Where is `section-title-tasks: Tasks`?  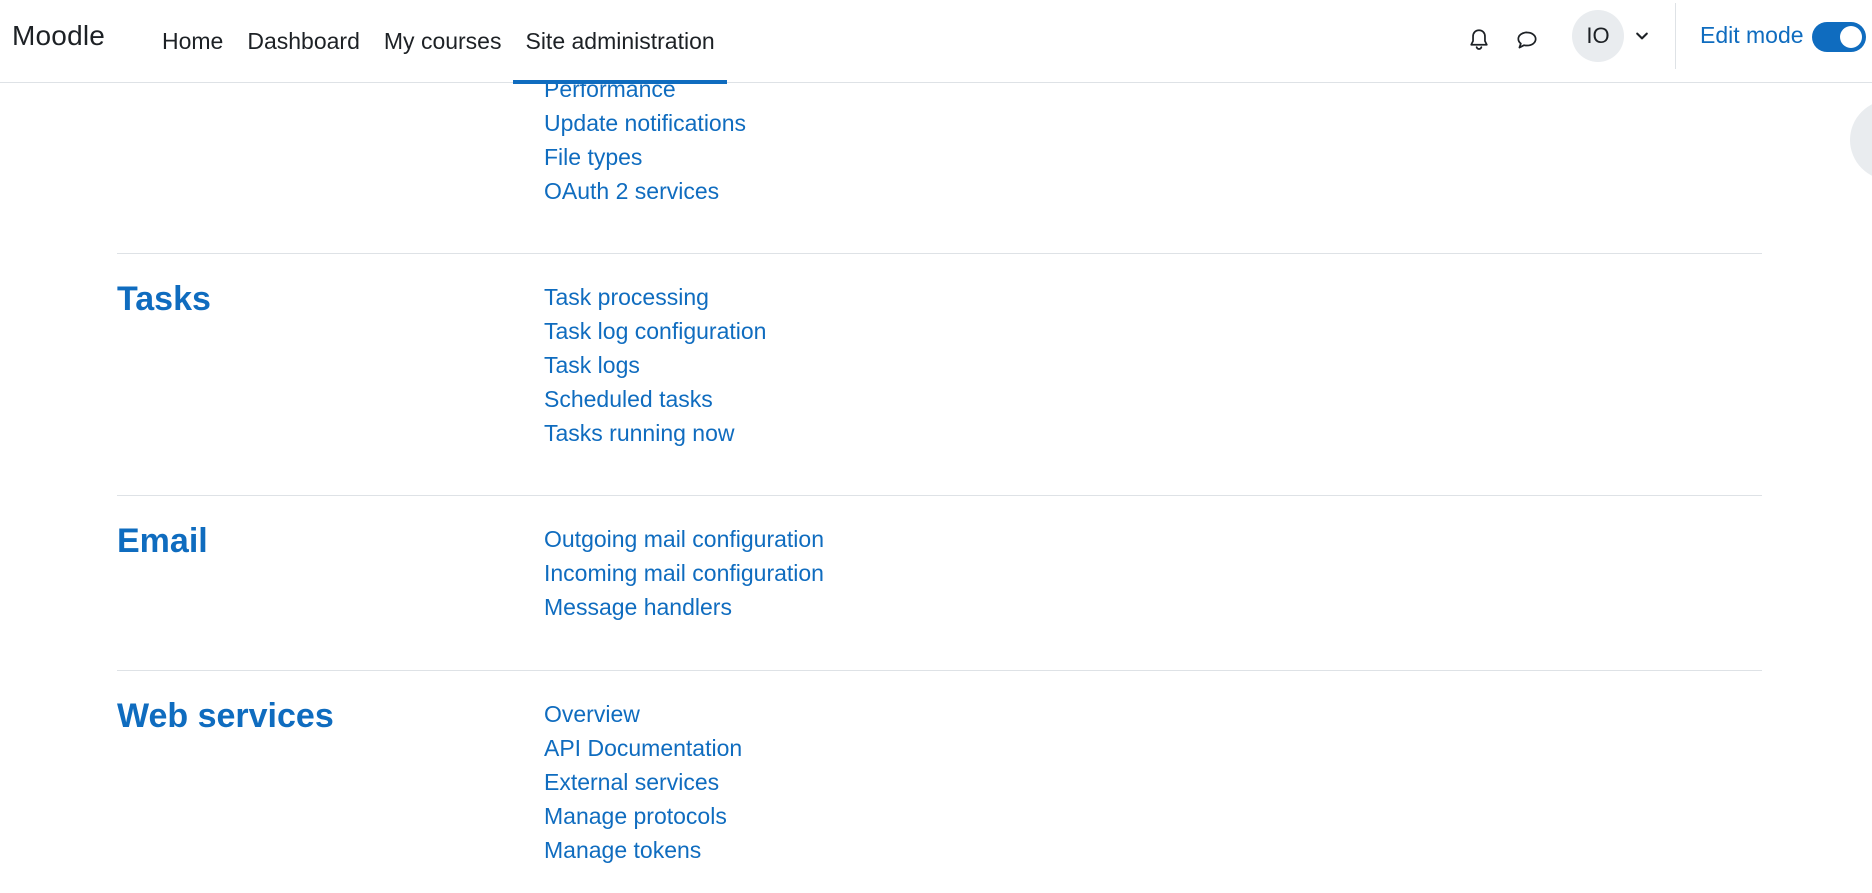 section-title-tasks: Tasks is located at coordinates (164, 299).